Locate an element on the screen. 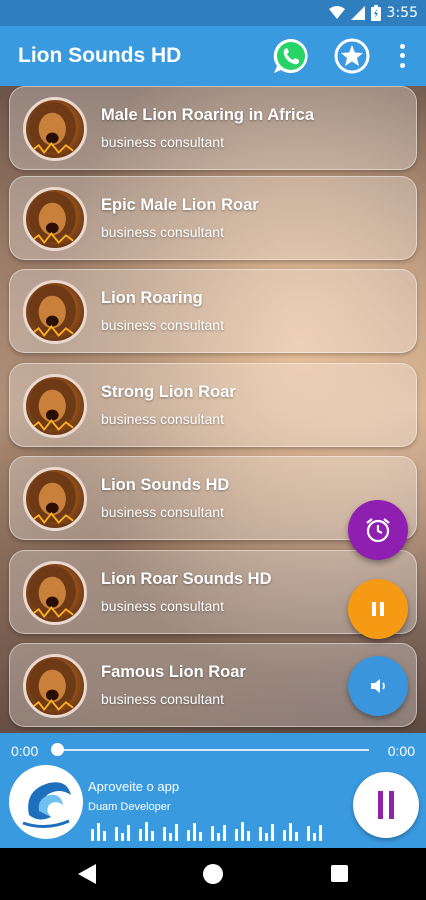 Image resolution: width=426 pixels, height=900 pixels. status-bar: 3:55 is located at coordinates (213, 13).